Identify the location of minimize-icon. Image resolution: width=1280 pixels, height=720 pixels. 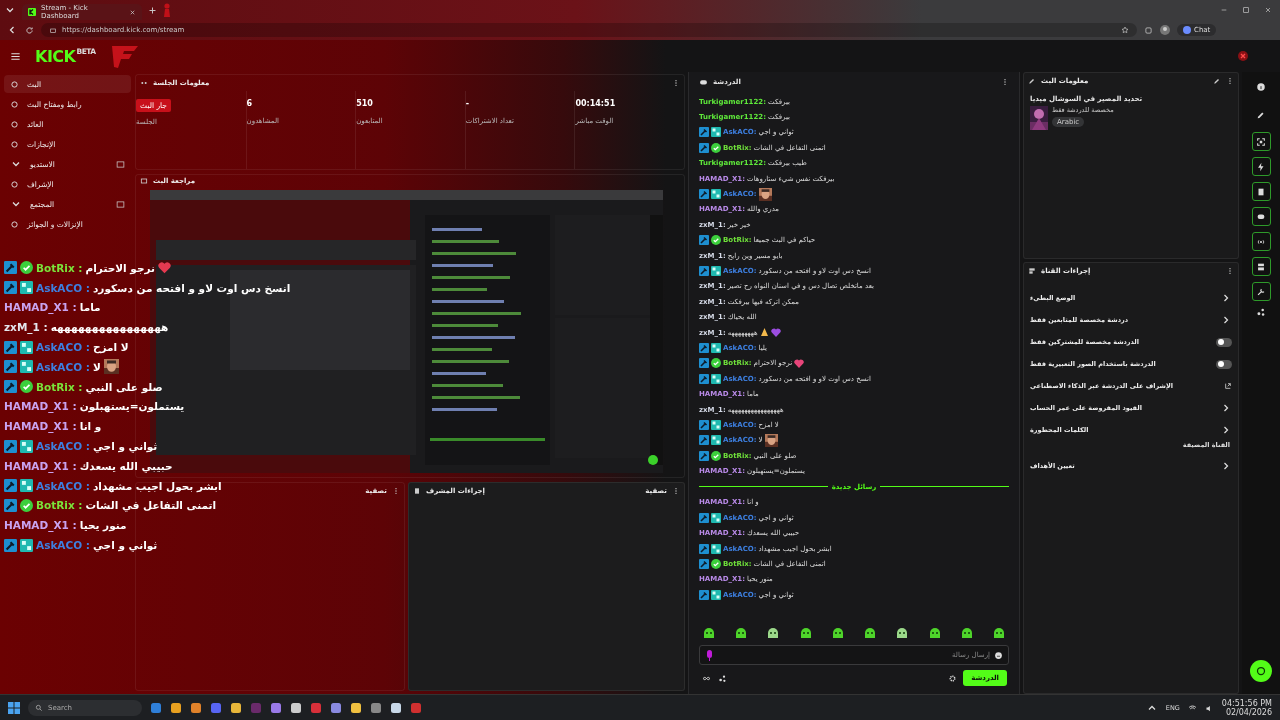
(1224, 10).